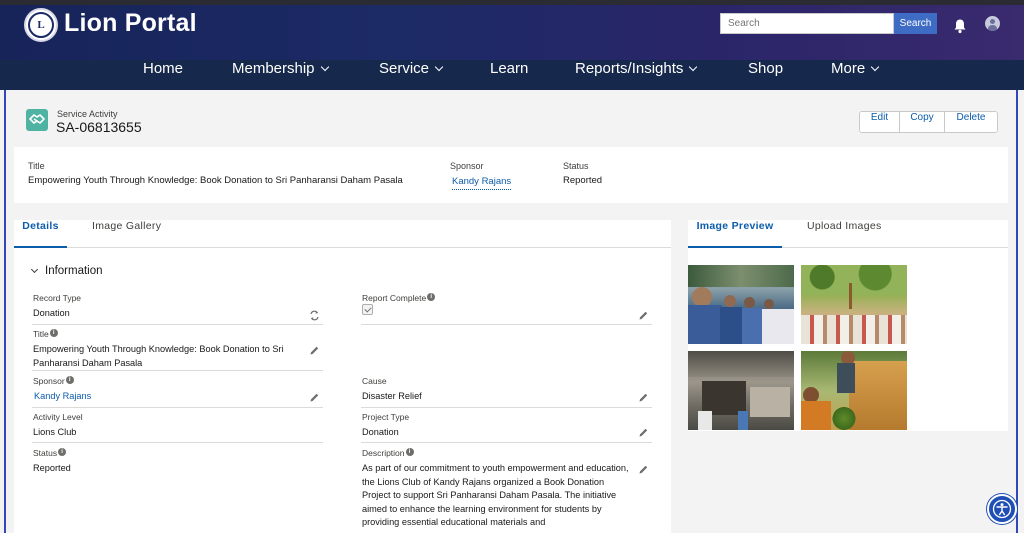  I want to click on field-value: Disaster Relief, so click(392, 396).